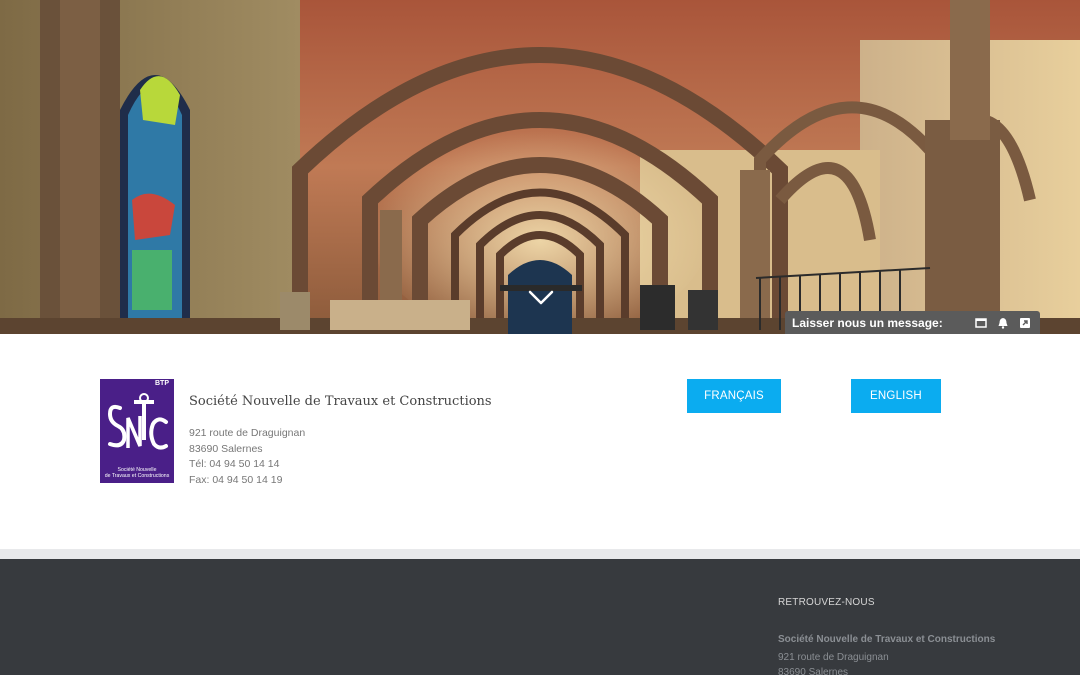 The width and height of the screenshot is (1080, 680). I want to click on popout-icon, so click(1025, 323).